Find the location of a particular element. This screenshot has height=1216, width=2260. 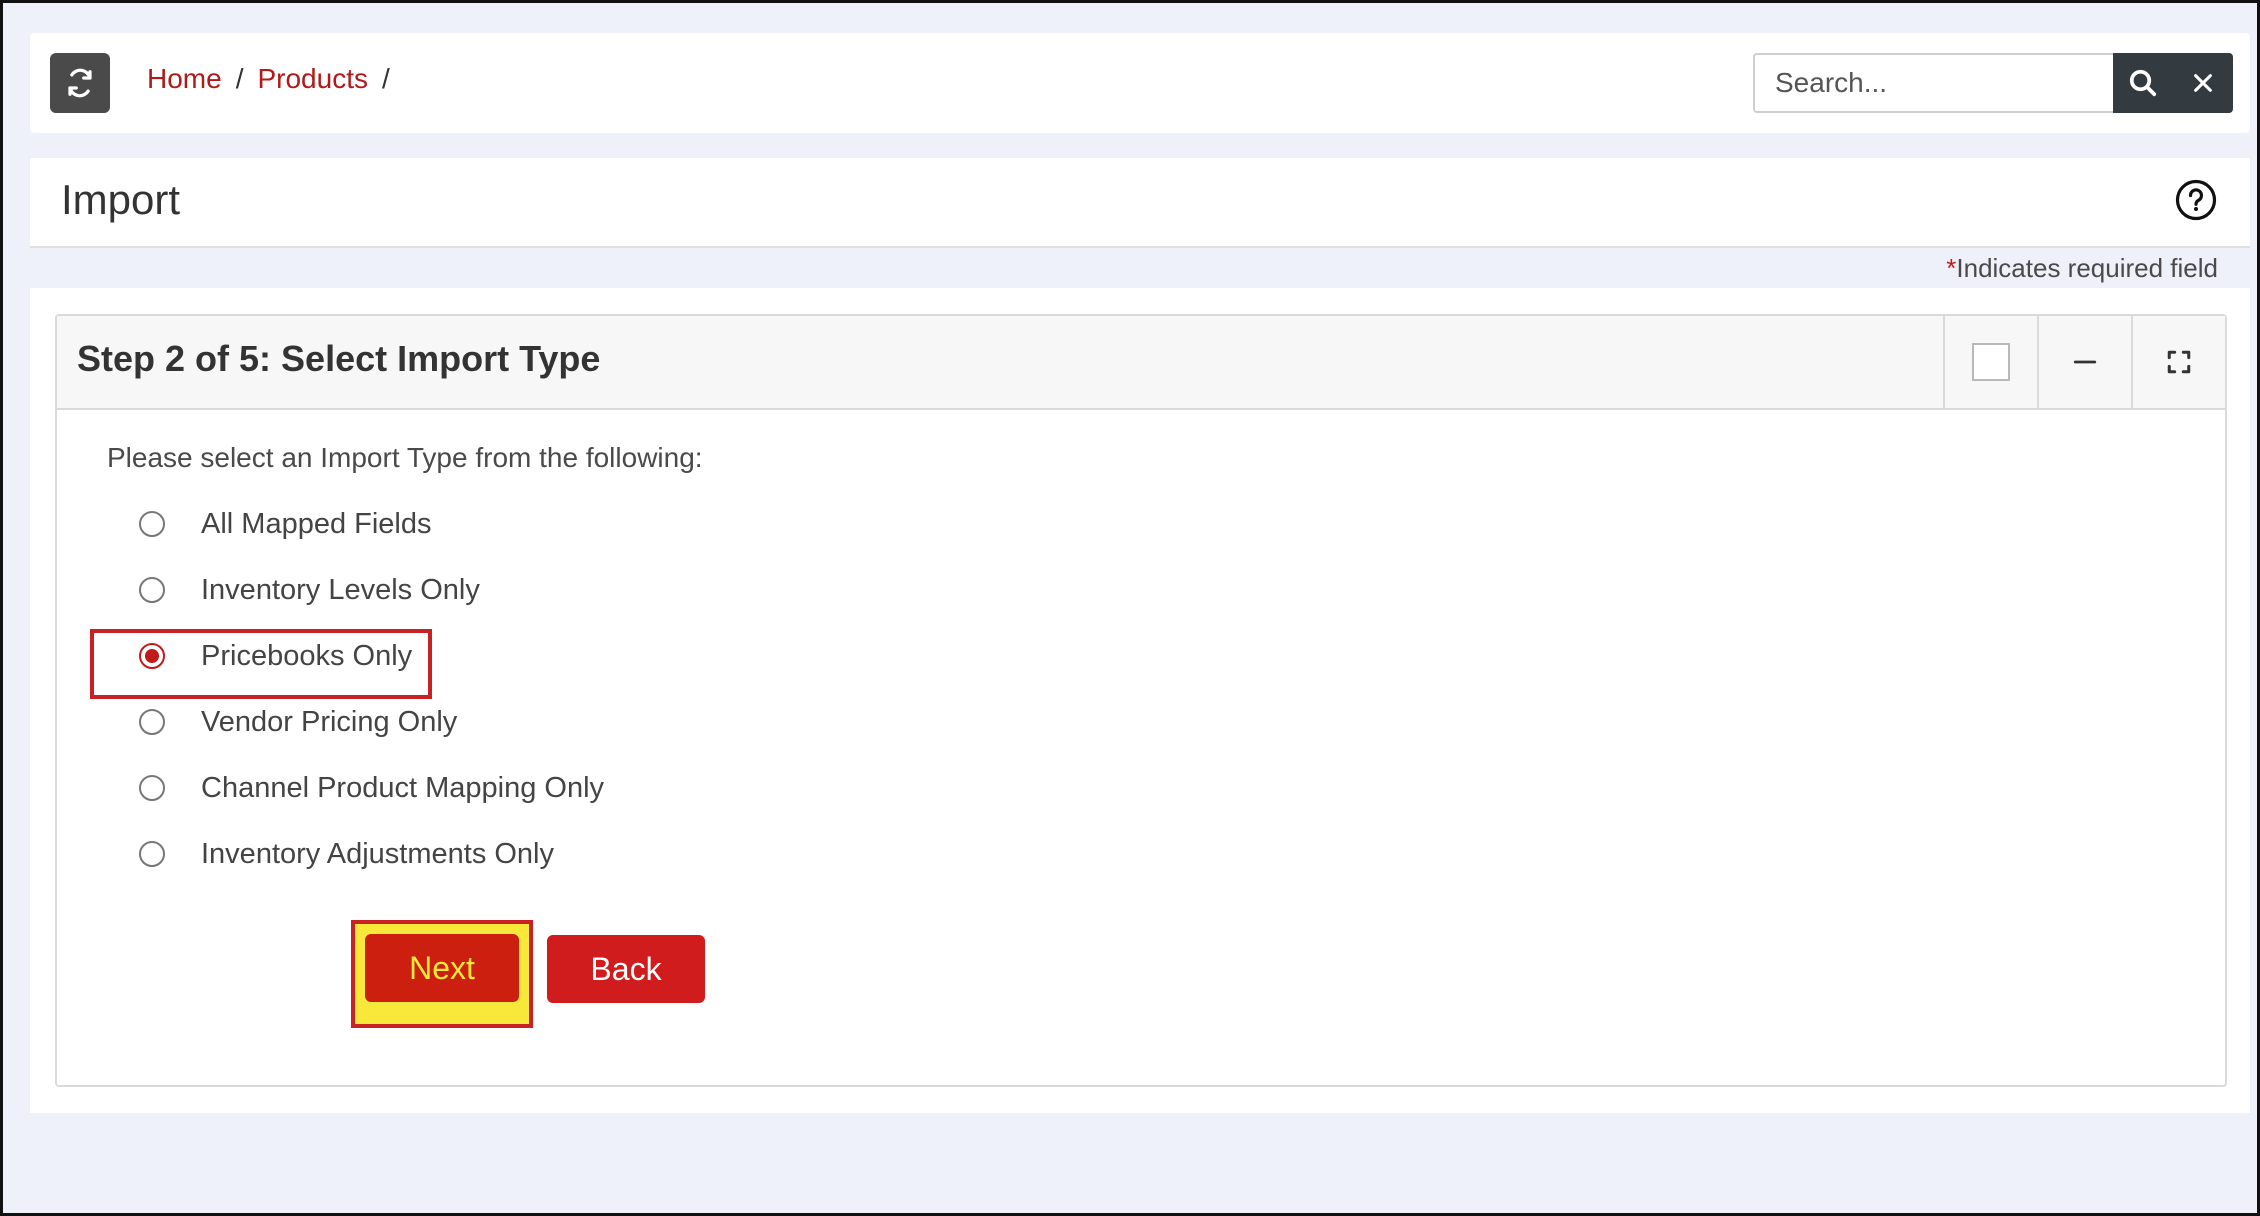

refresh-icon is located at coordinates (80, 83).